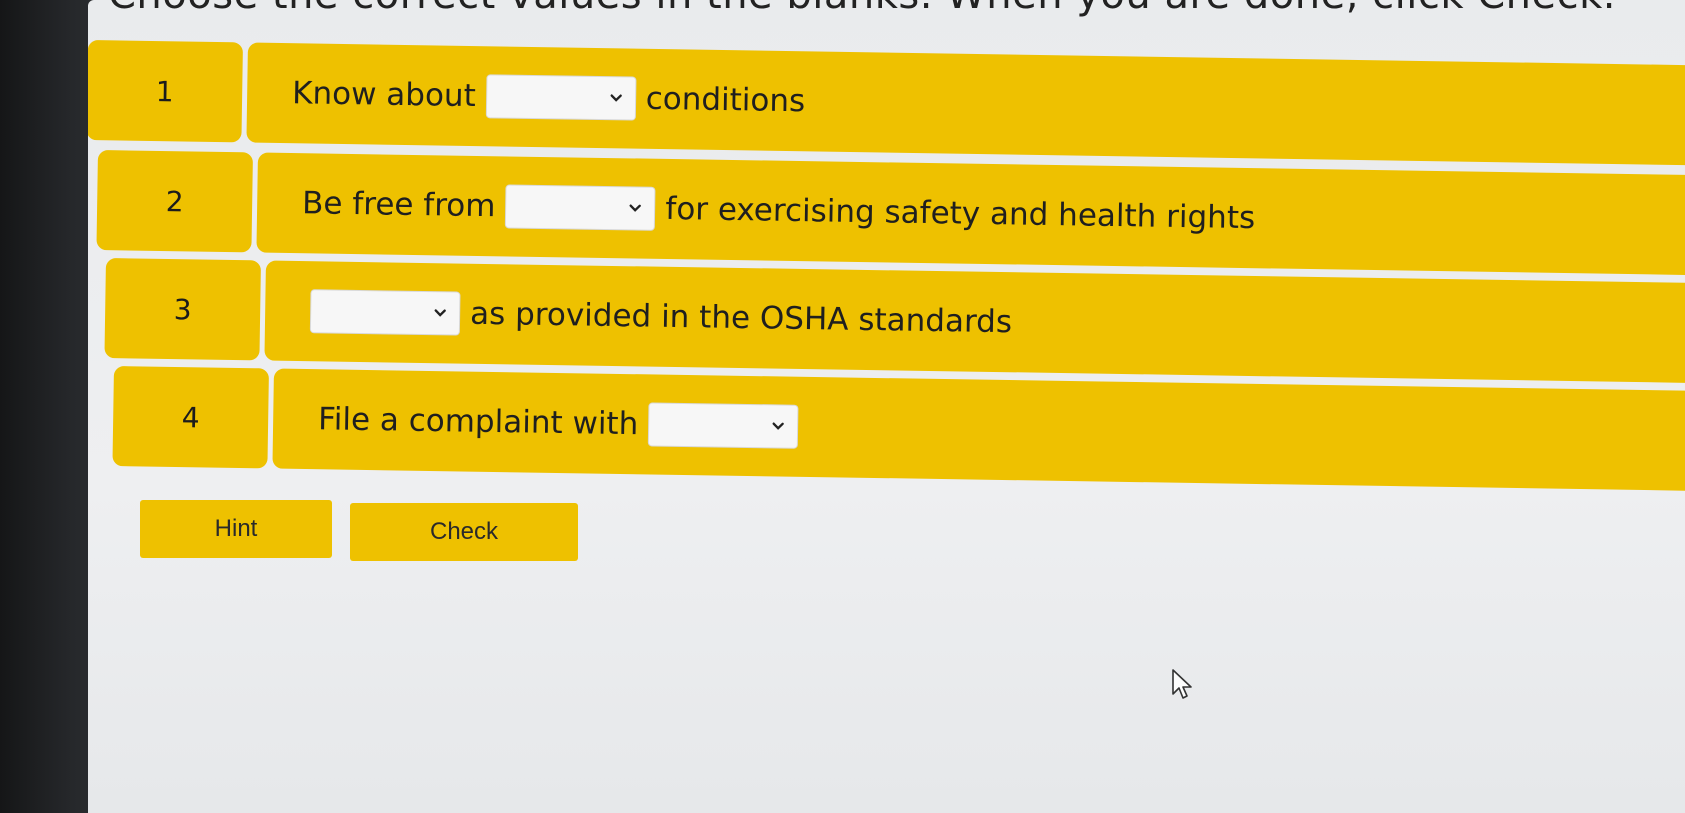 This screenshot has width=1685, height=813. I want to click on hint-button: Hint, so click(236, 529).